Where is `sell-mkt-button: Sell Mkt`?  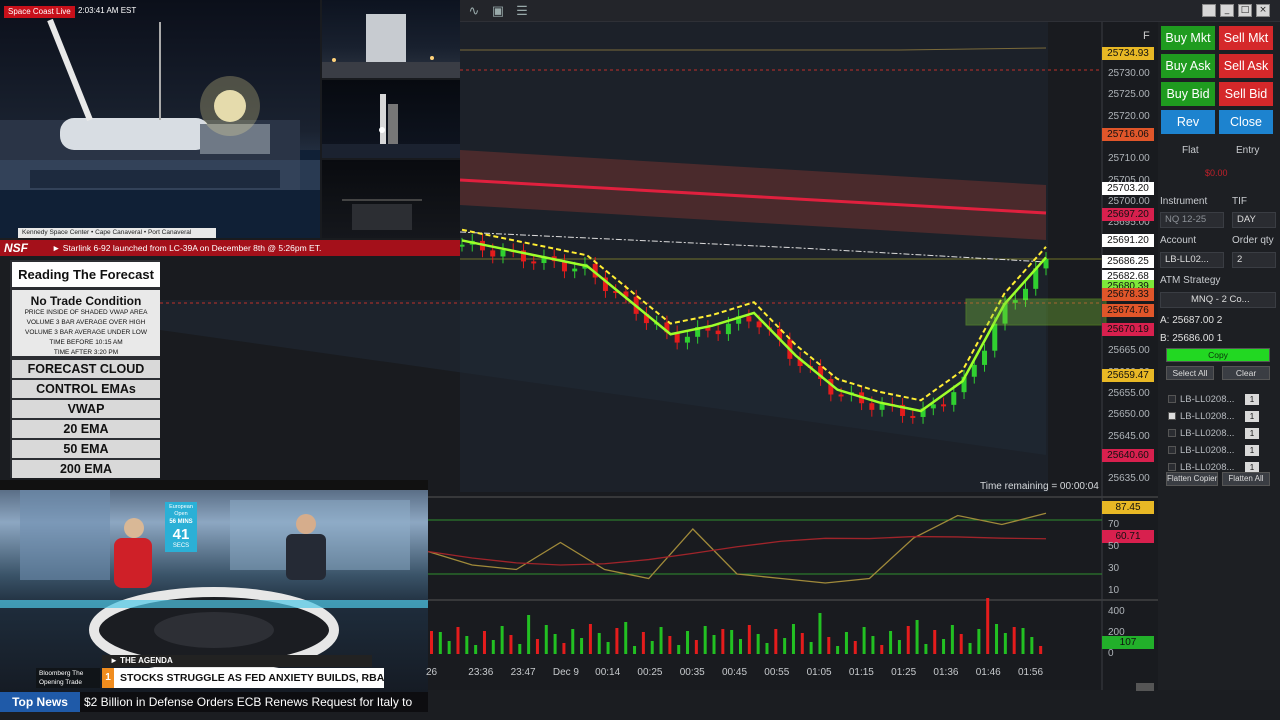 sell-mkt-button: Sell Mkt is located at coordinates (1246, 38).